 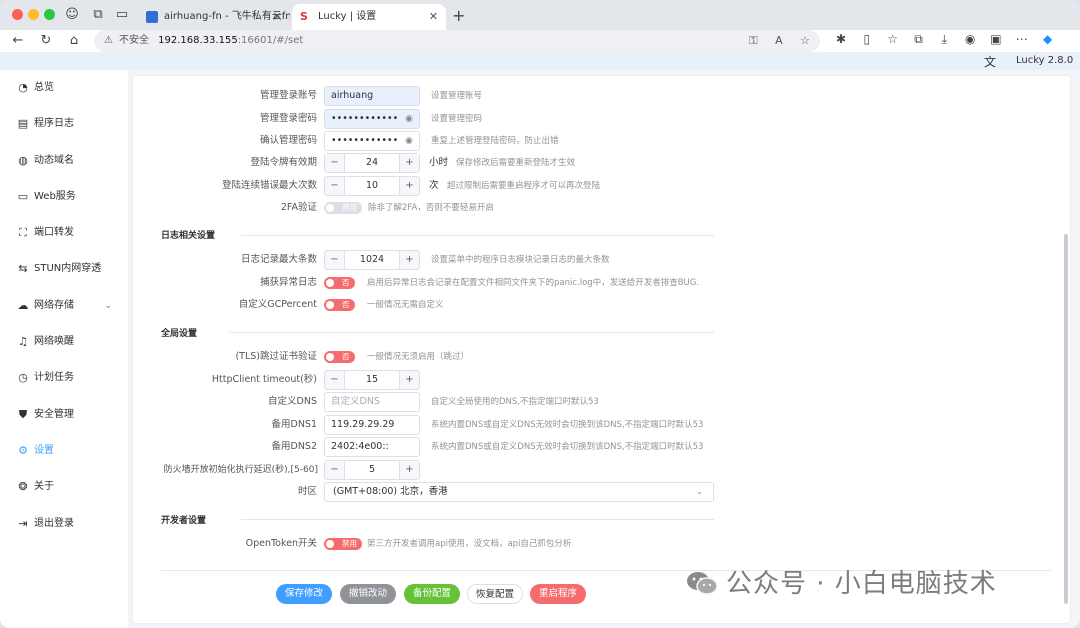 I want to click on undo-button: 撤销改动, so click(x=368, y=594).